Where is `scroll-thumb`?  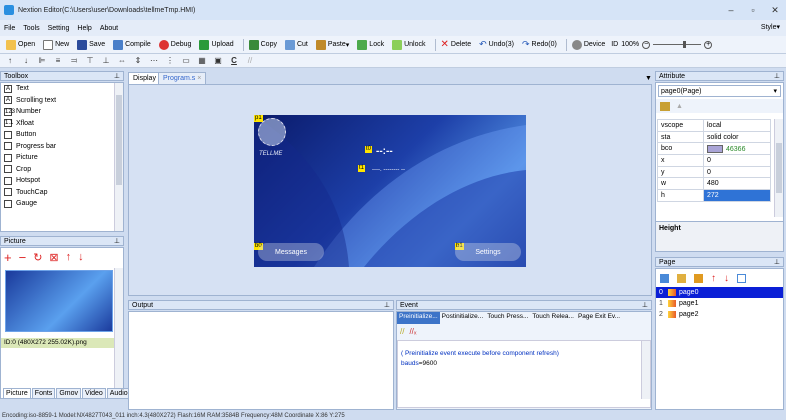 scroll-thumb is located at coordinates (779, 168).